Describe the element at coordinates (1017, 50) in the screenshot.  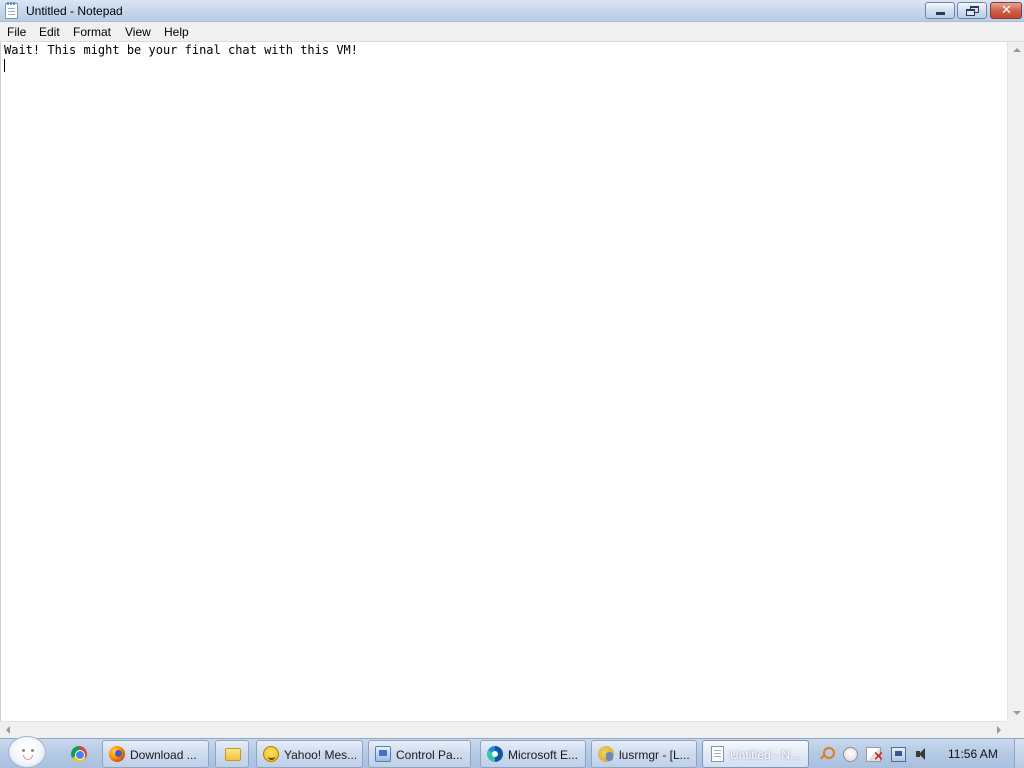
I see `scroll-up-icon` at that location.